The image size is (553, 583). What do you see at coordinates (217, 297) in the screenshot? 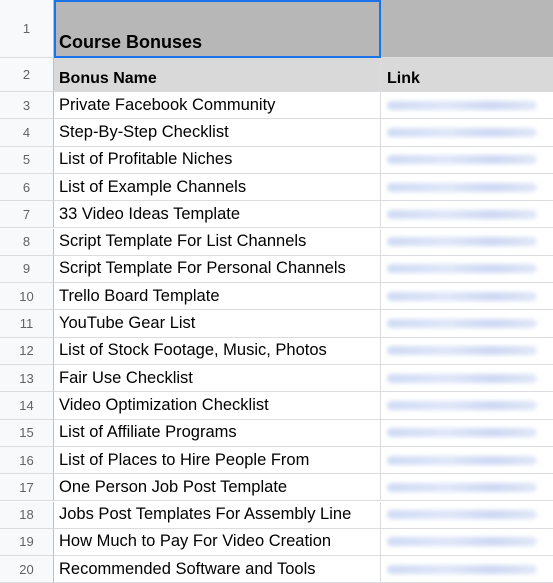
I see `bonus-name-cell: Trello Board Template` at bounding box center [217, 297].